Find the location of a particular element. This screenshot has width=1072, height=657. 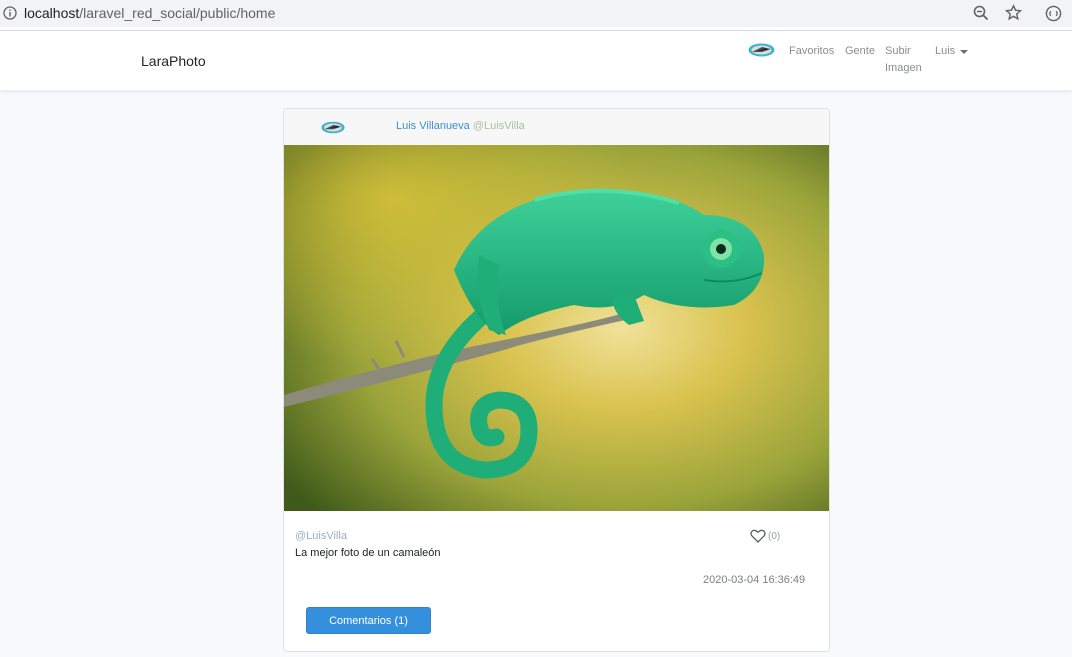

caret-down-icon is located at coordinates (964, 51).